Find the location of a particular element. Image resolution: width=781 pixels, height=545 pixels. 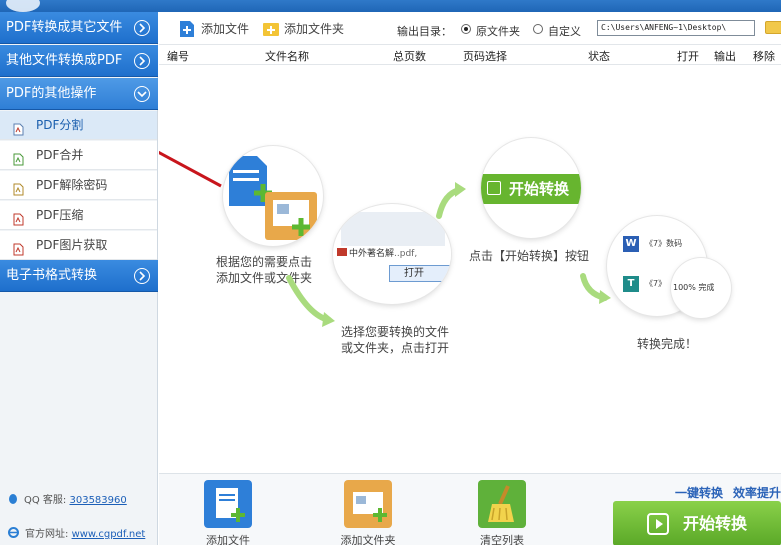

sidebar-item-label: PDF分割 is located at coordinates (60, 125).